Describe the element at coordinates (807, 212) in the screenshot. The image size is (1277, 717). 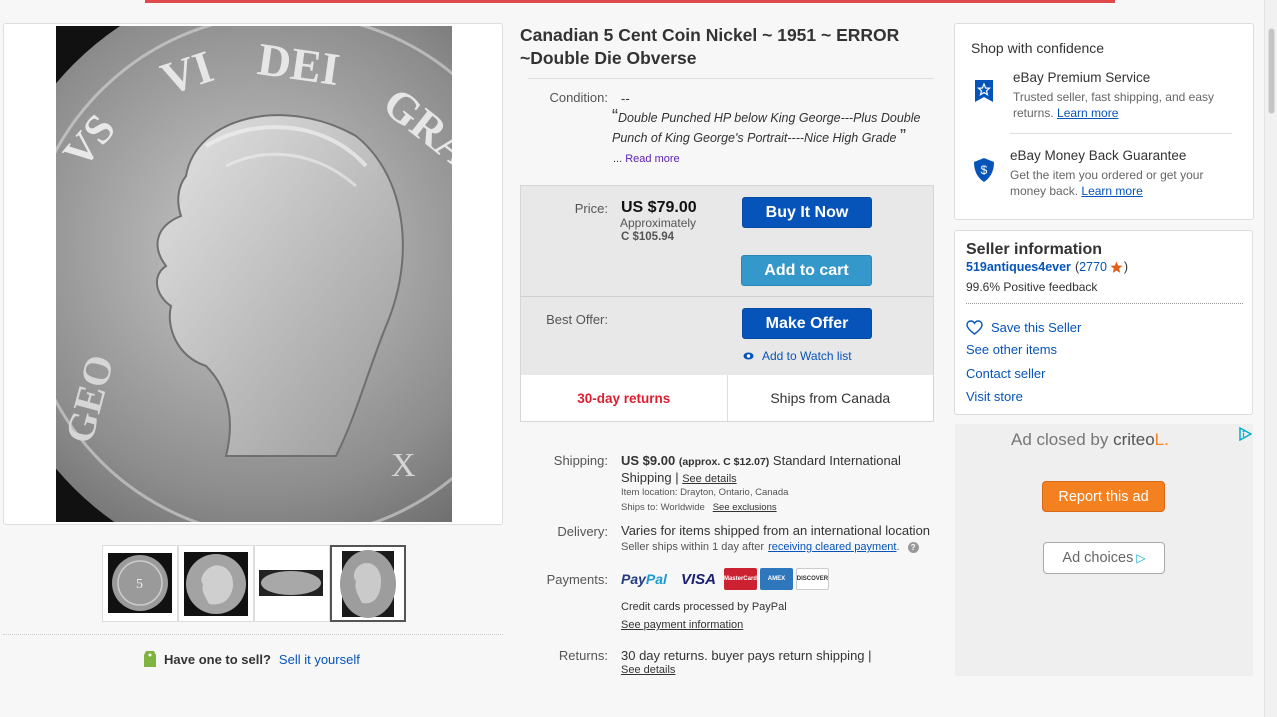
I see `buy-it-now-button: Buy It Now` at that location.